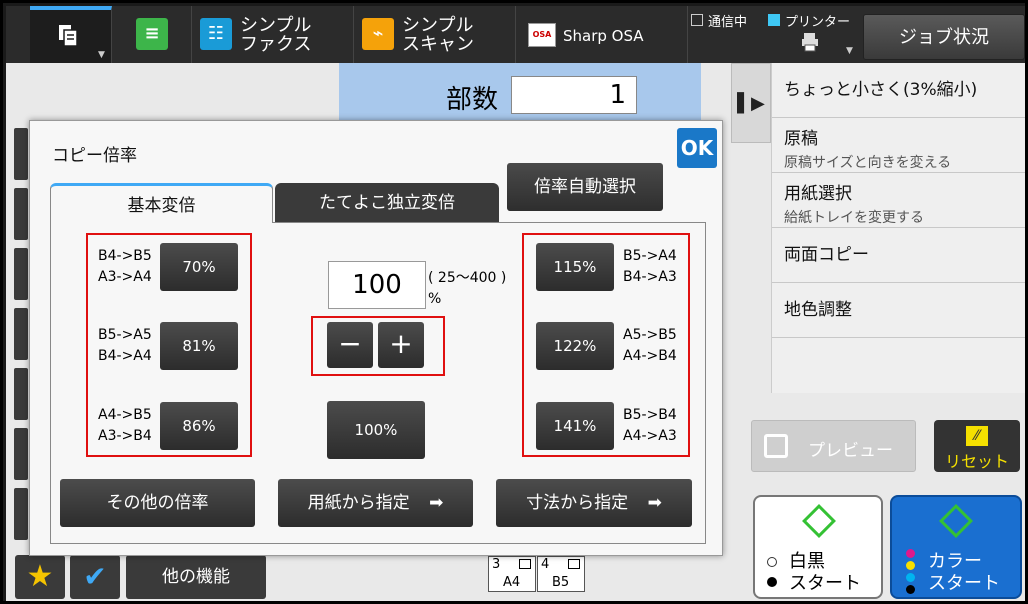 The height and width of the screenshot is (604, 1028). Describe the element at coordinates (199, 267) in the screenshot. I see `ratio-70-button: 70%` at that location.